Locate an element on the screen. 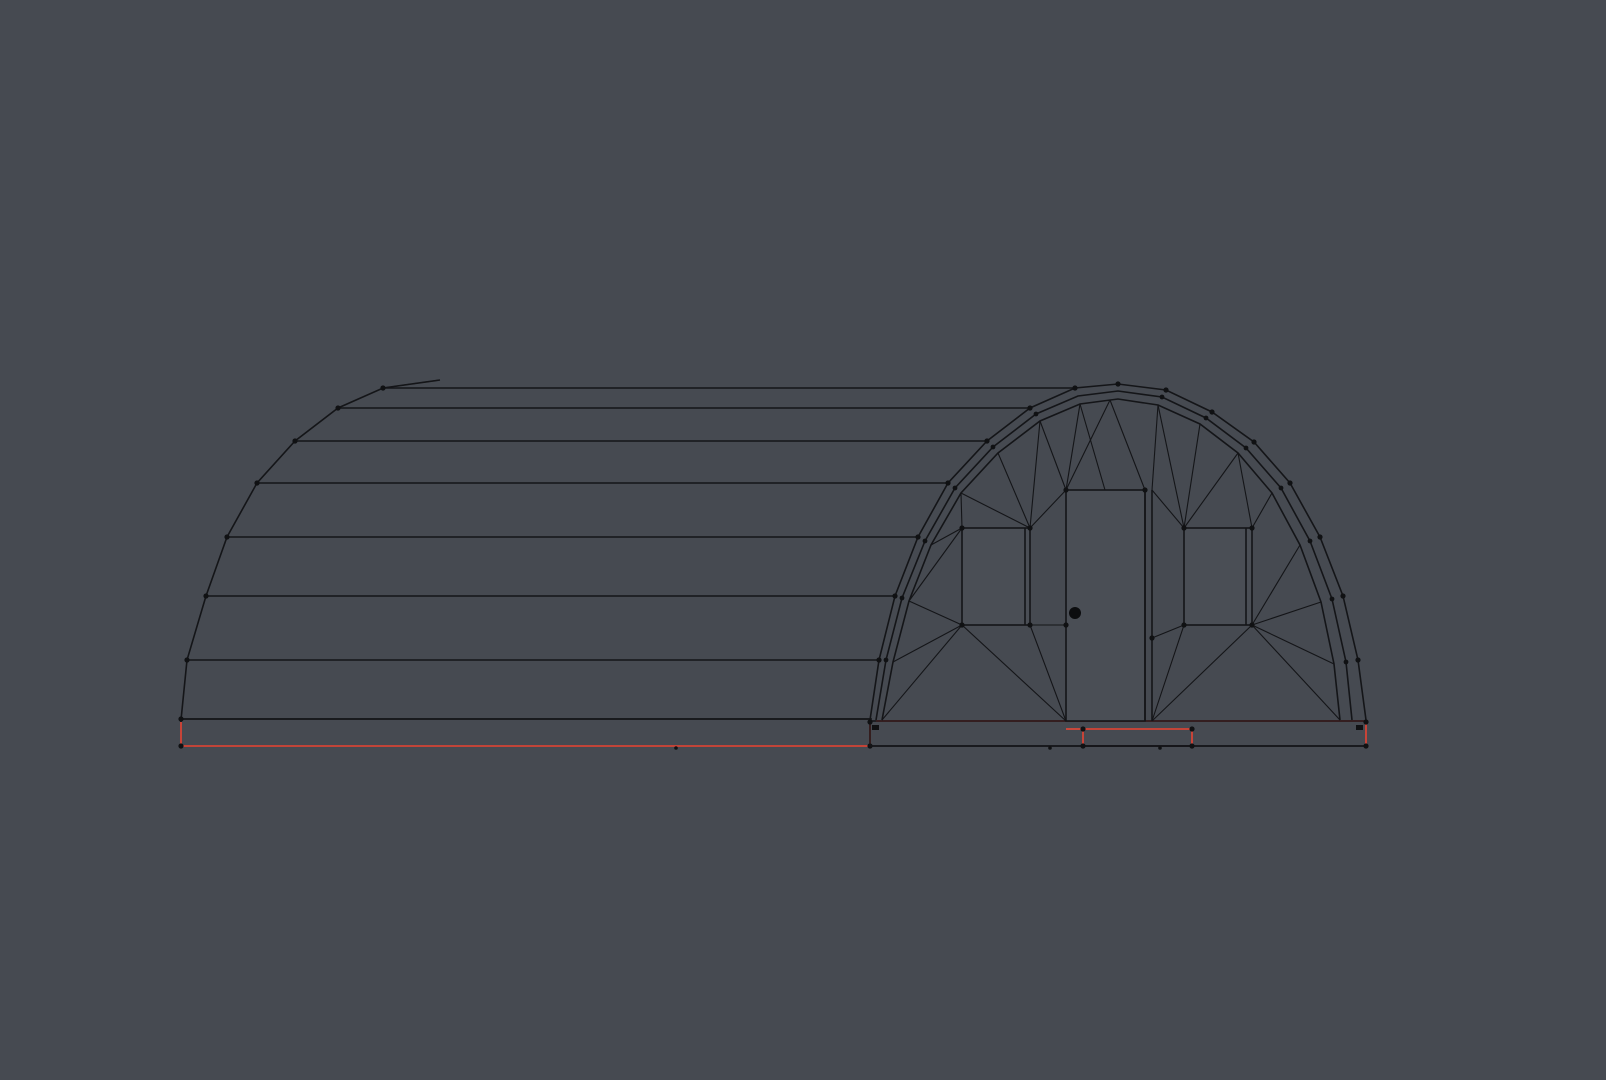  front-face is located at coordinates (1118, 565).